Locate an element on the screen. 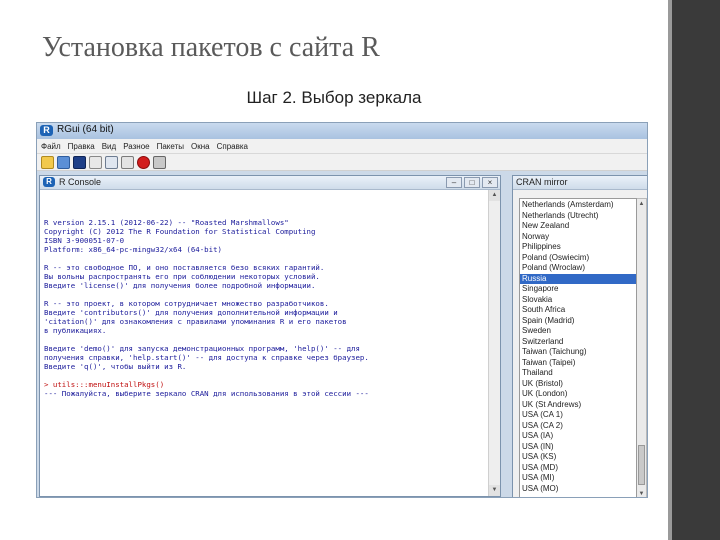  menu-help: Справка is located at coordinates (232, 146).